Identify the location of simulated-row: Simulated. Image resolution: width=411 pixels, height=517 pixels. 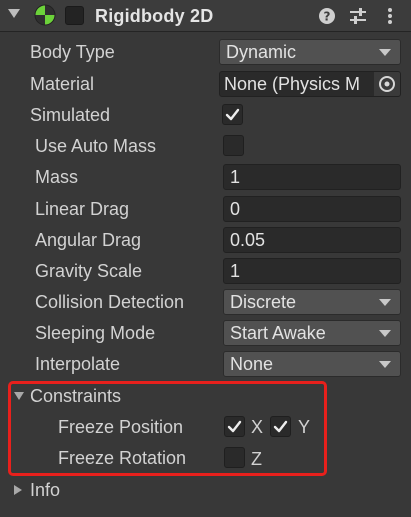
(205, 115).